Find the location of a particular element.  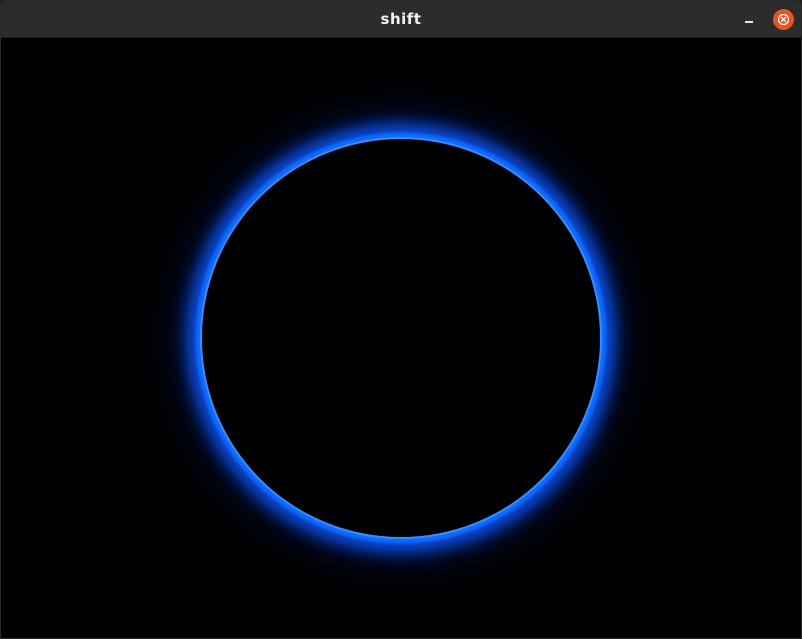

titlebar: shift is located at coordinates (401, 19).